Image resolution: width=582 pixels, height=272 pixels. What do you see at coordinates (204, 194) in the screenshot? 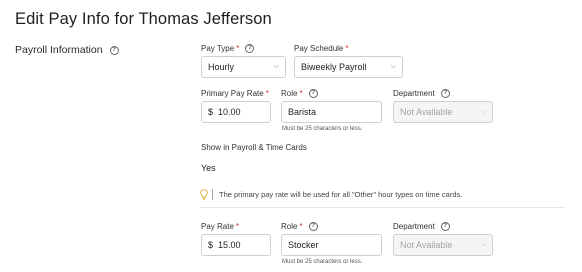
I see `lightbulb-icon` at bounding box center [204, 194].